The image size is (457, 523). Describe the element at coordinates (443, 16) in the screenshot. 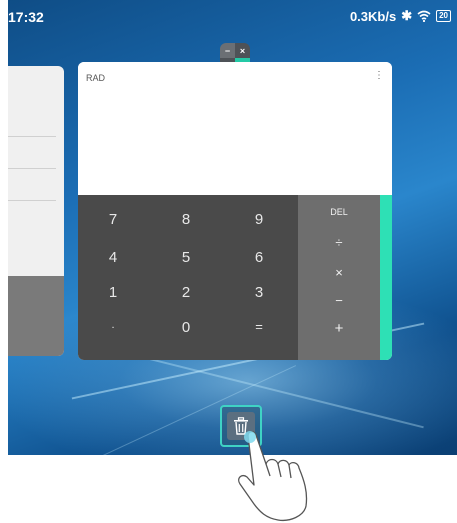

I see `battery-icon: 20` at that location.